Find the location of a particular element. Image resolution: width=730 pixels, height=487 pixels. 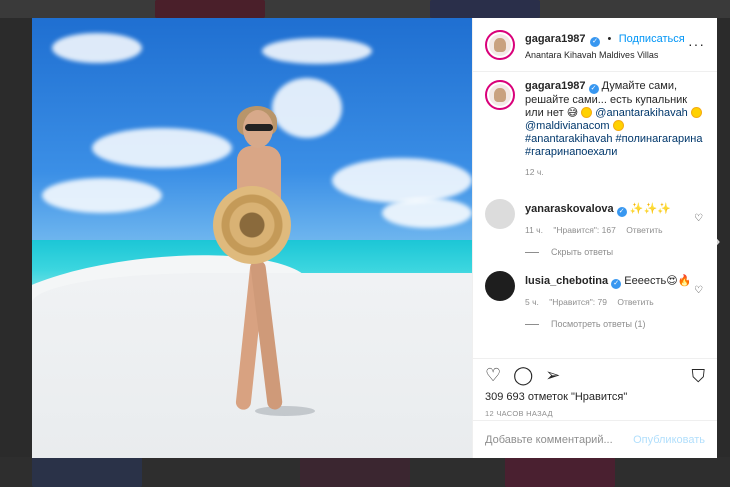

comment-author: lusia_chebotina is located at coordinates (566, 281).